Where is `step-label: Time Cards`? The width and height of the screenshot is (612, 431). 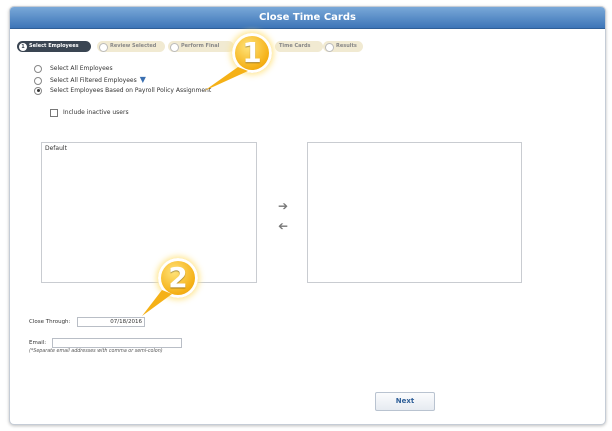
step-label: Time Cards is located at coordinates (295, 46).